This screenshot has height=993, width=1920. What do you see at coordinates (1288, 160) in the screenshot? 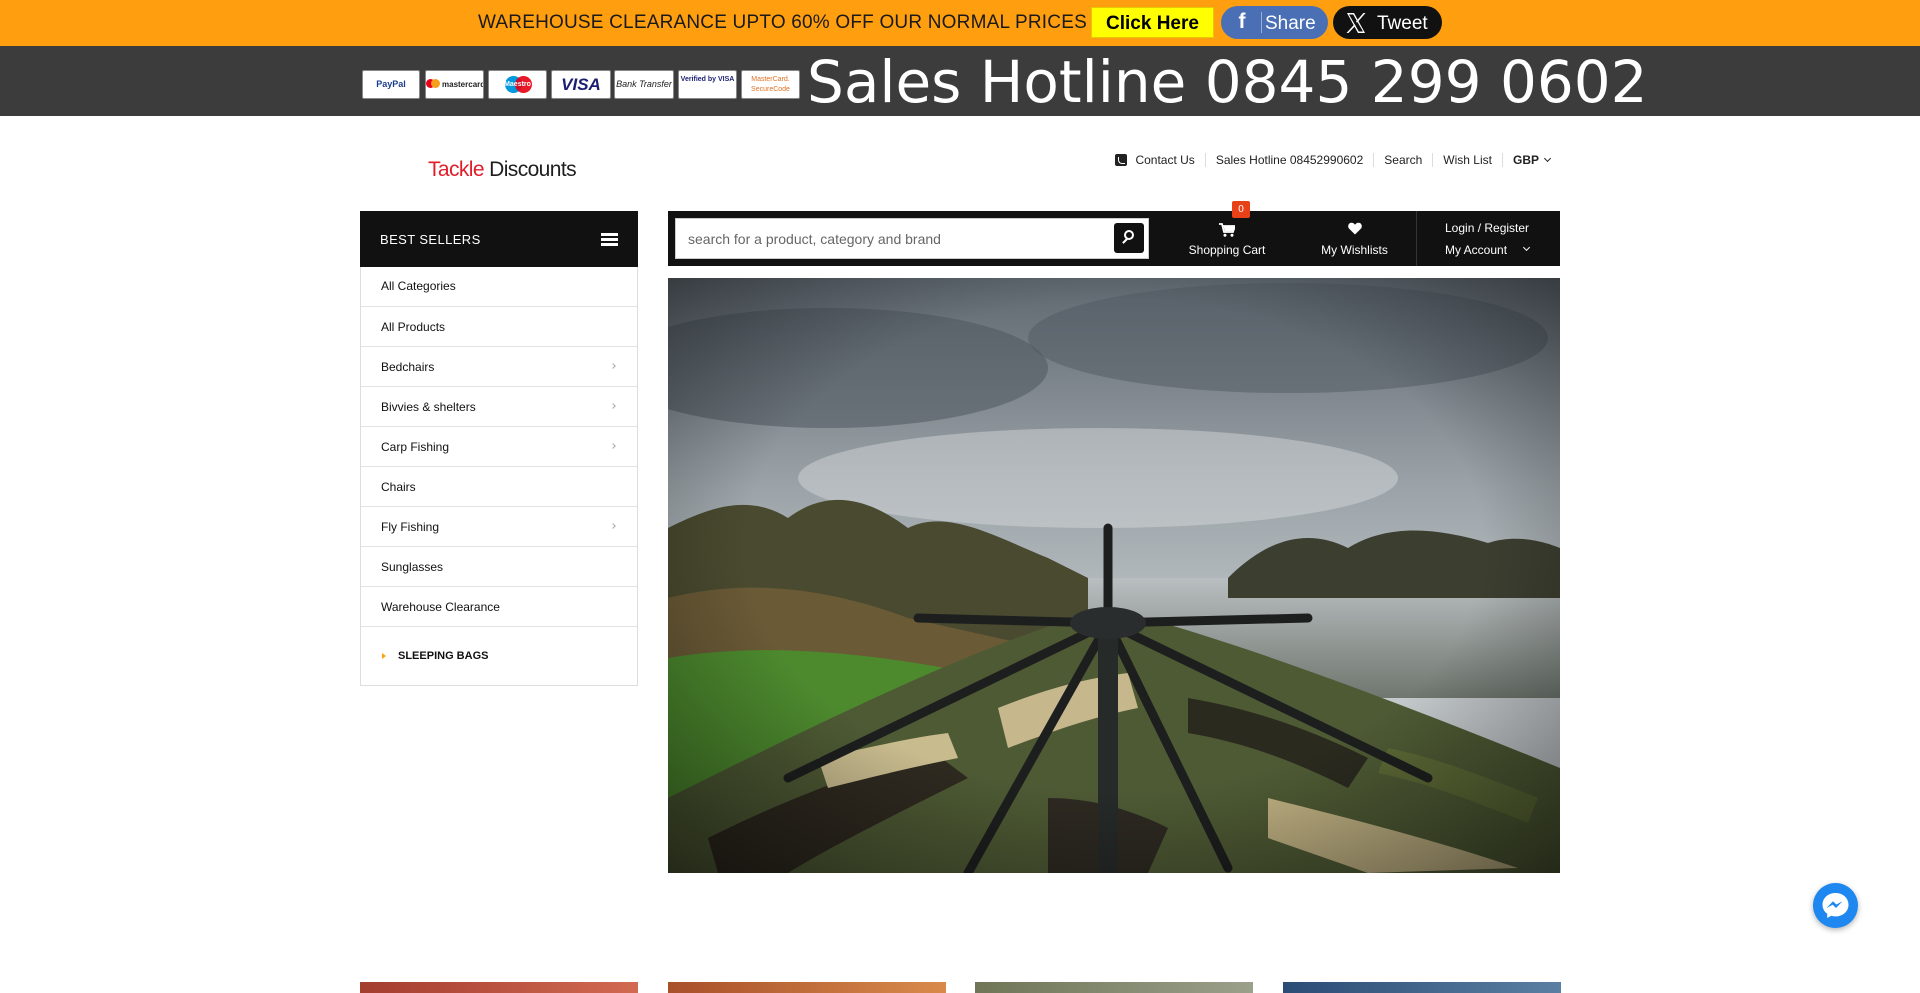
I see `sales-hotline-link: Sales Hotline 08452990602` at bounding box center [1288, 160].